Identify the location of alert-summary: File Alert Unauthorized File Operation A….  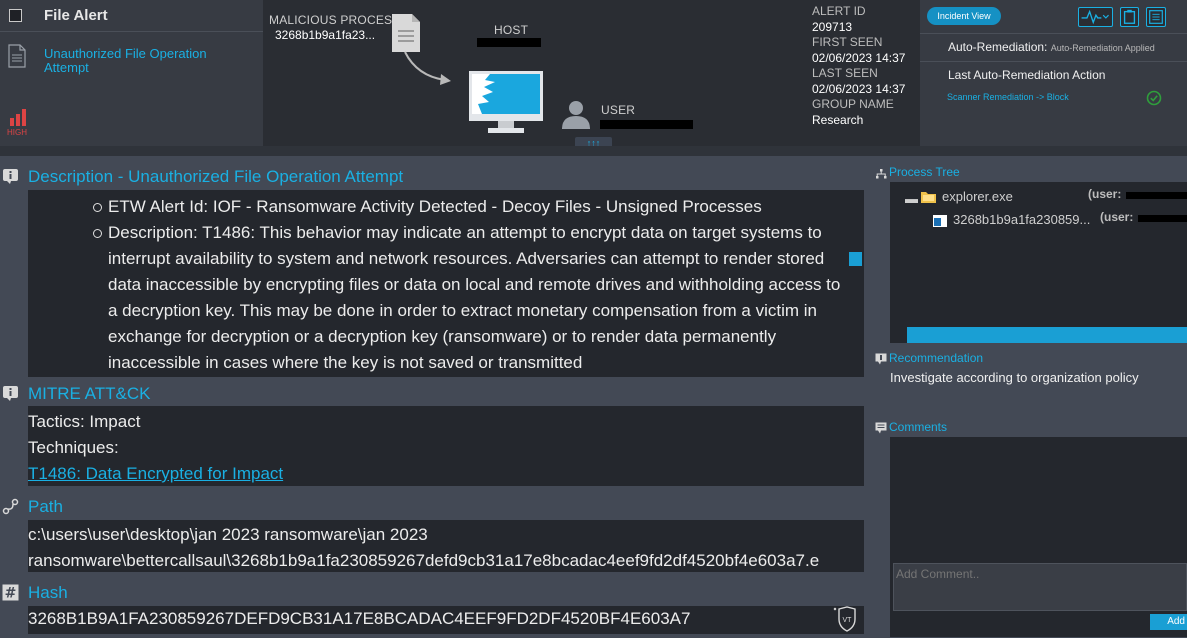
(131, 73).